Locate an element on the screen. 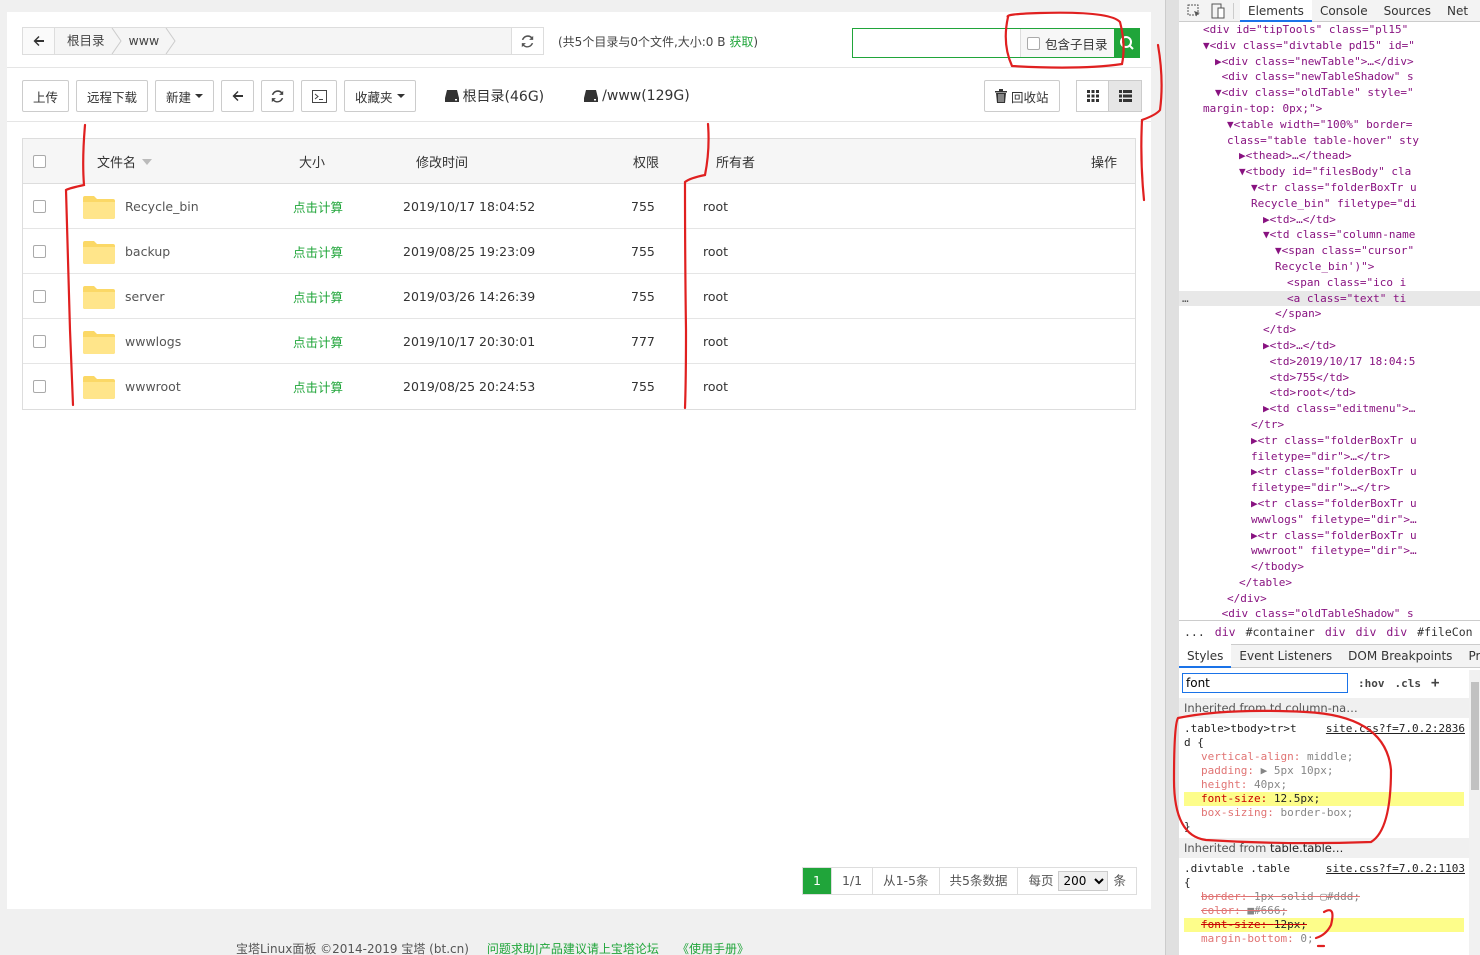  hover-state-toggle: :hov is located at coordinates (1371, 683).